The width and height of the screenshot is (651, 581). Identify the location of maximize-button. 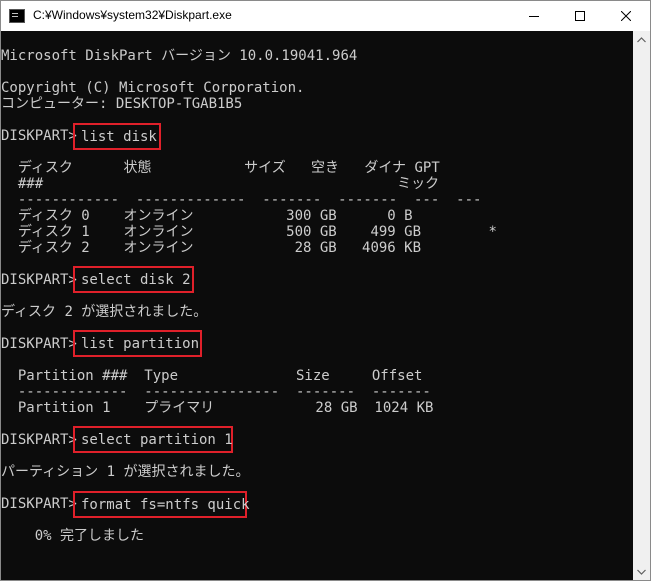
(580, 16).